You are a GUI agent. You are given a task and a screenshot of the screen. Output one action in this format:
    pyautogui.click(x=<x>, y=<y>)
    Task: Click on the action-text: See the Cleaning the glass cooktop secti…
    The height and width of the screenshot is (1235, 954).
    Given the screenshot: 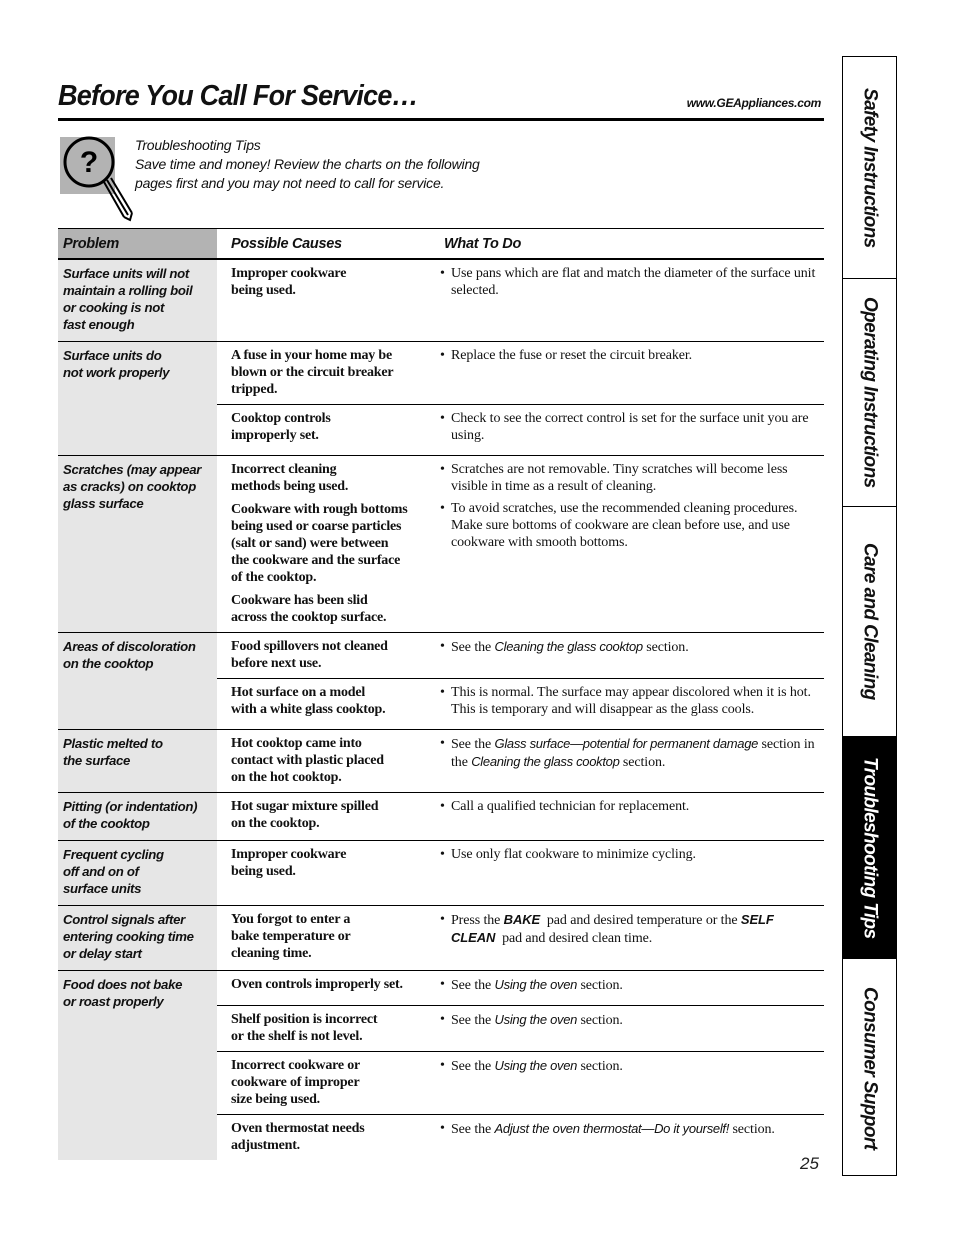 What is the action you would take?
    pyautogui.click(x=570, y=647)
    